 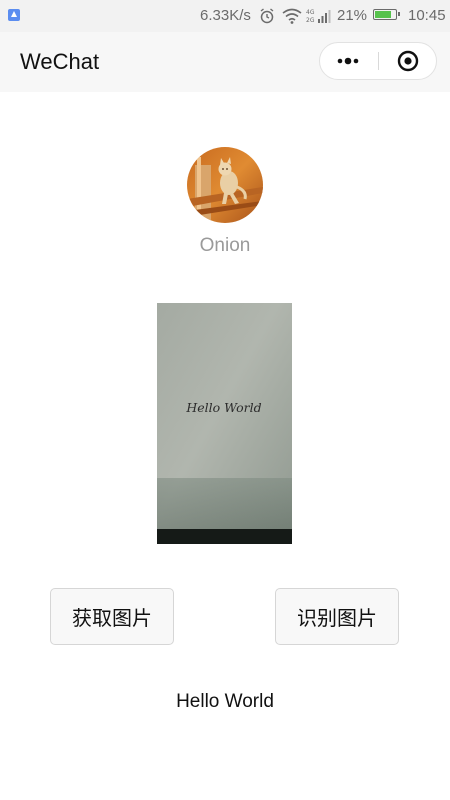 What do you see at coordinates (112, 616) in the screenshot?
I see `get-image-button: 获取图片` at bounding box center [112, 616].